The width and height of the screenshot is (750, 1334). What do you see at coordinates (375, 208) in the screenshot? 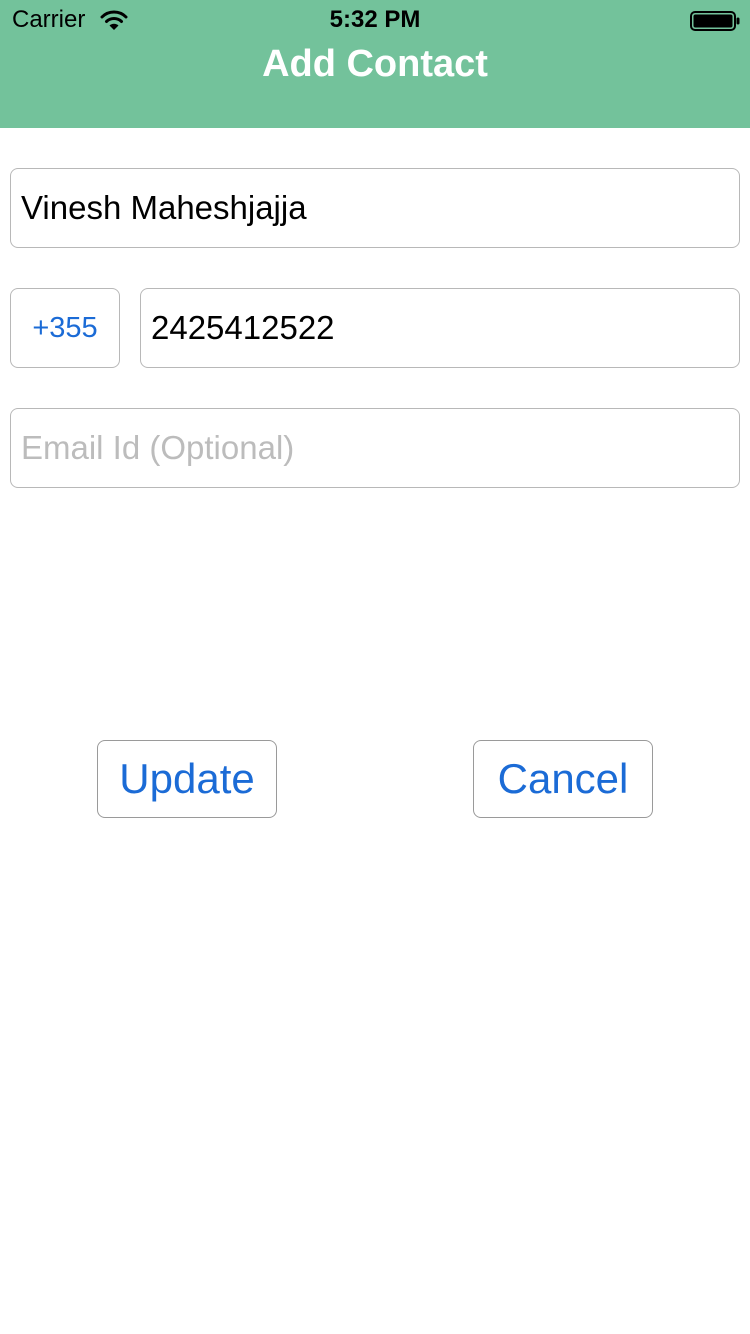
I see `name-field: Vinesh Maheshjajja` at bounding box center [375, 208].